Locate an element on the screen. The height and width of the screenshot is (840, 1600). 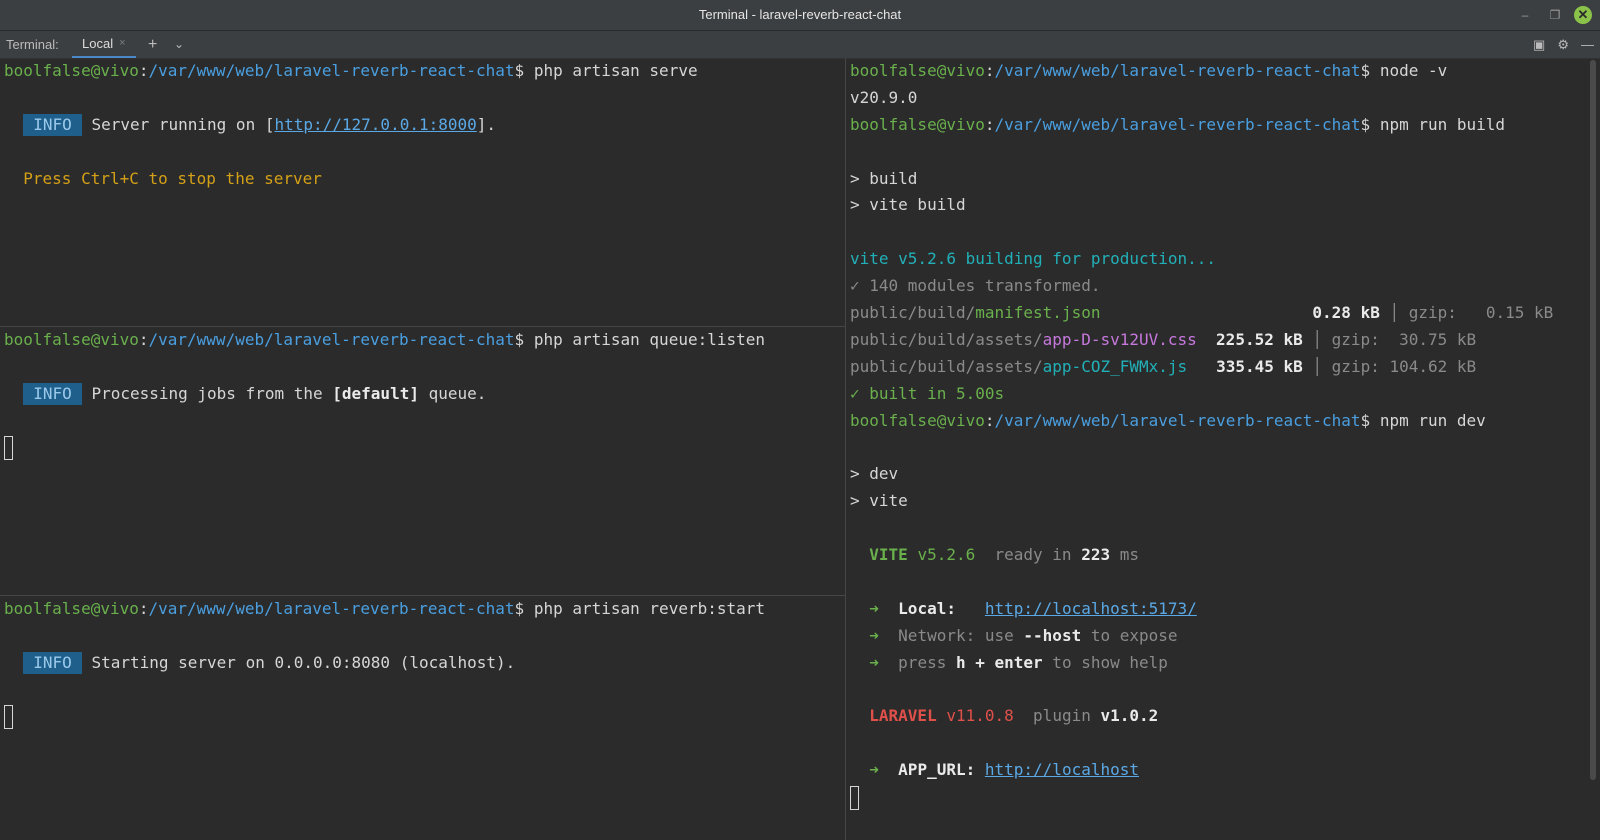
tab-local: Local × is located at coordinates (104, 44).